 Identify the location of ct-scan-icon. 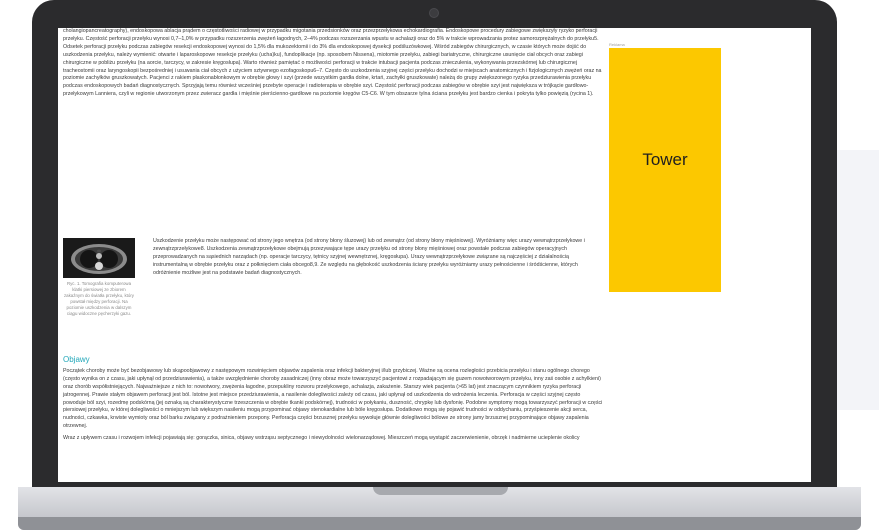
(99, 258).